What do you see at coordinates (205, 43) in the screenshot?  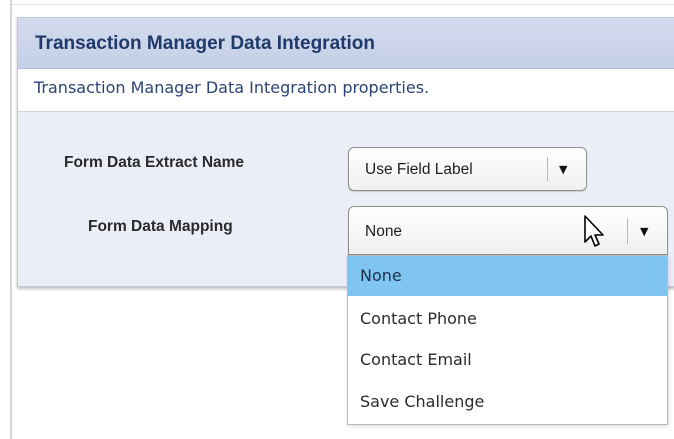 I see `panel-title: Transaction Manager Data Integration` at bounding box center [205, 43].